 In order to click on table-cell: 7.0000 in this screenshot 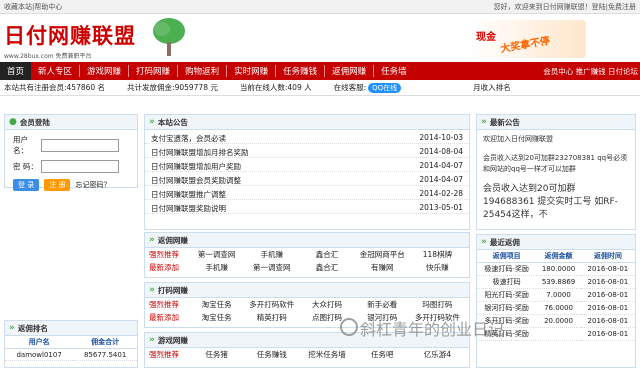, I will do `click(558, 295)`.